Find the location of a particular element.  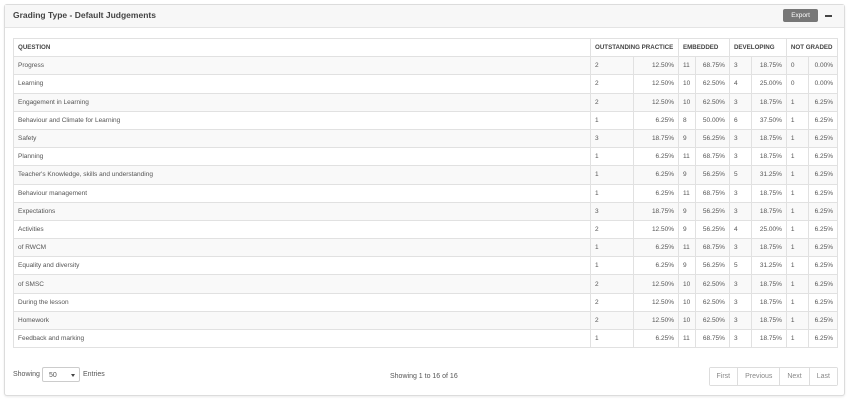

cell-embedded-percent: 50.00% is located at coordinates (712, 120).